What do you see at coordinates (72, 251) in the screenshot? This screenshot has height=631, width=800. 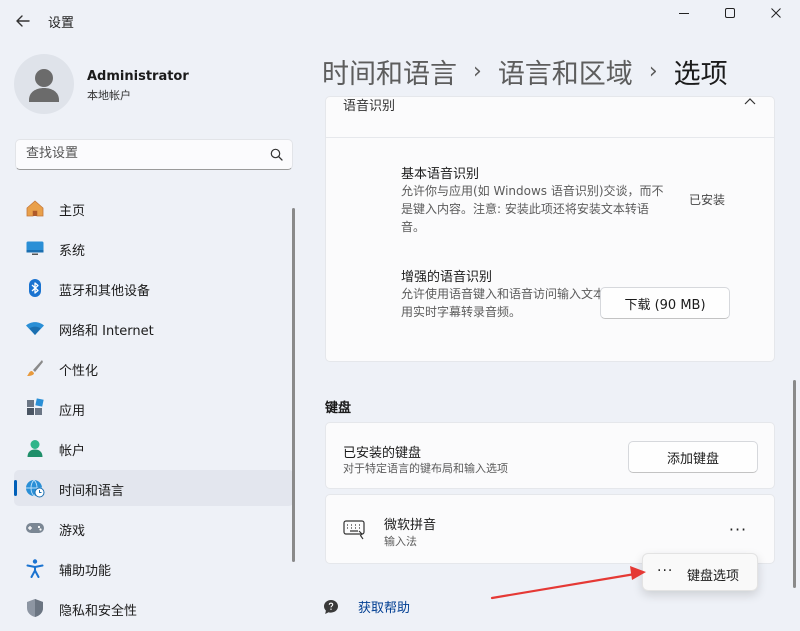 I see `sidebar-item-label: 系统` at bounding box center [72, 251].